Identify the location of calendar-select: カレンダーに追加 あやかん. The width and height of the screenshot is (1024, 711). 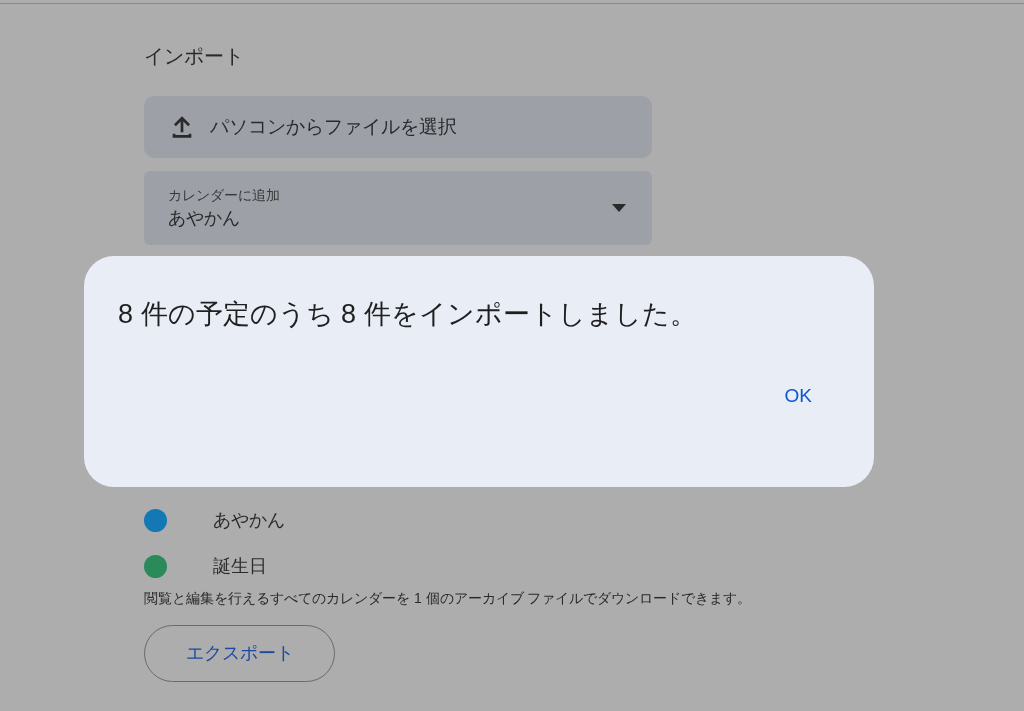
(398, 208).